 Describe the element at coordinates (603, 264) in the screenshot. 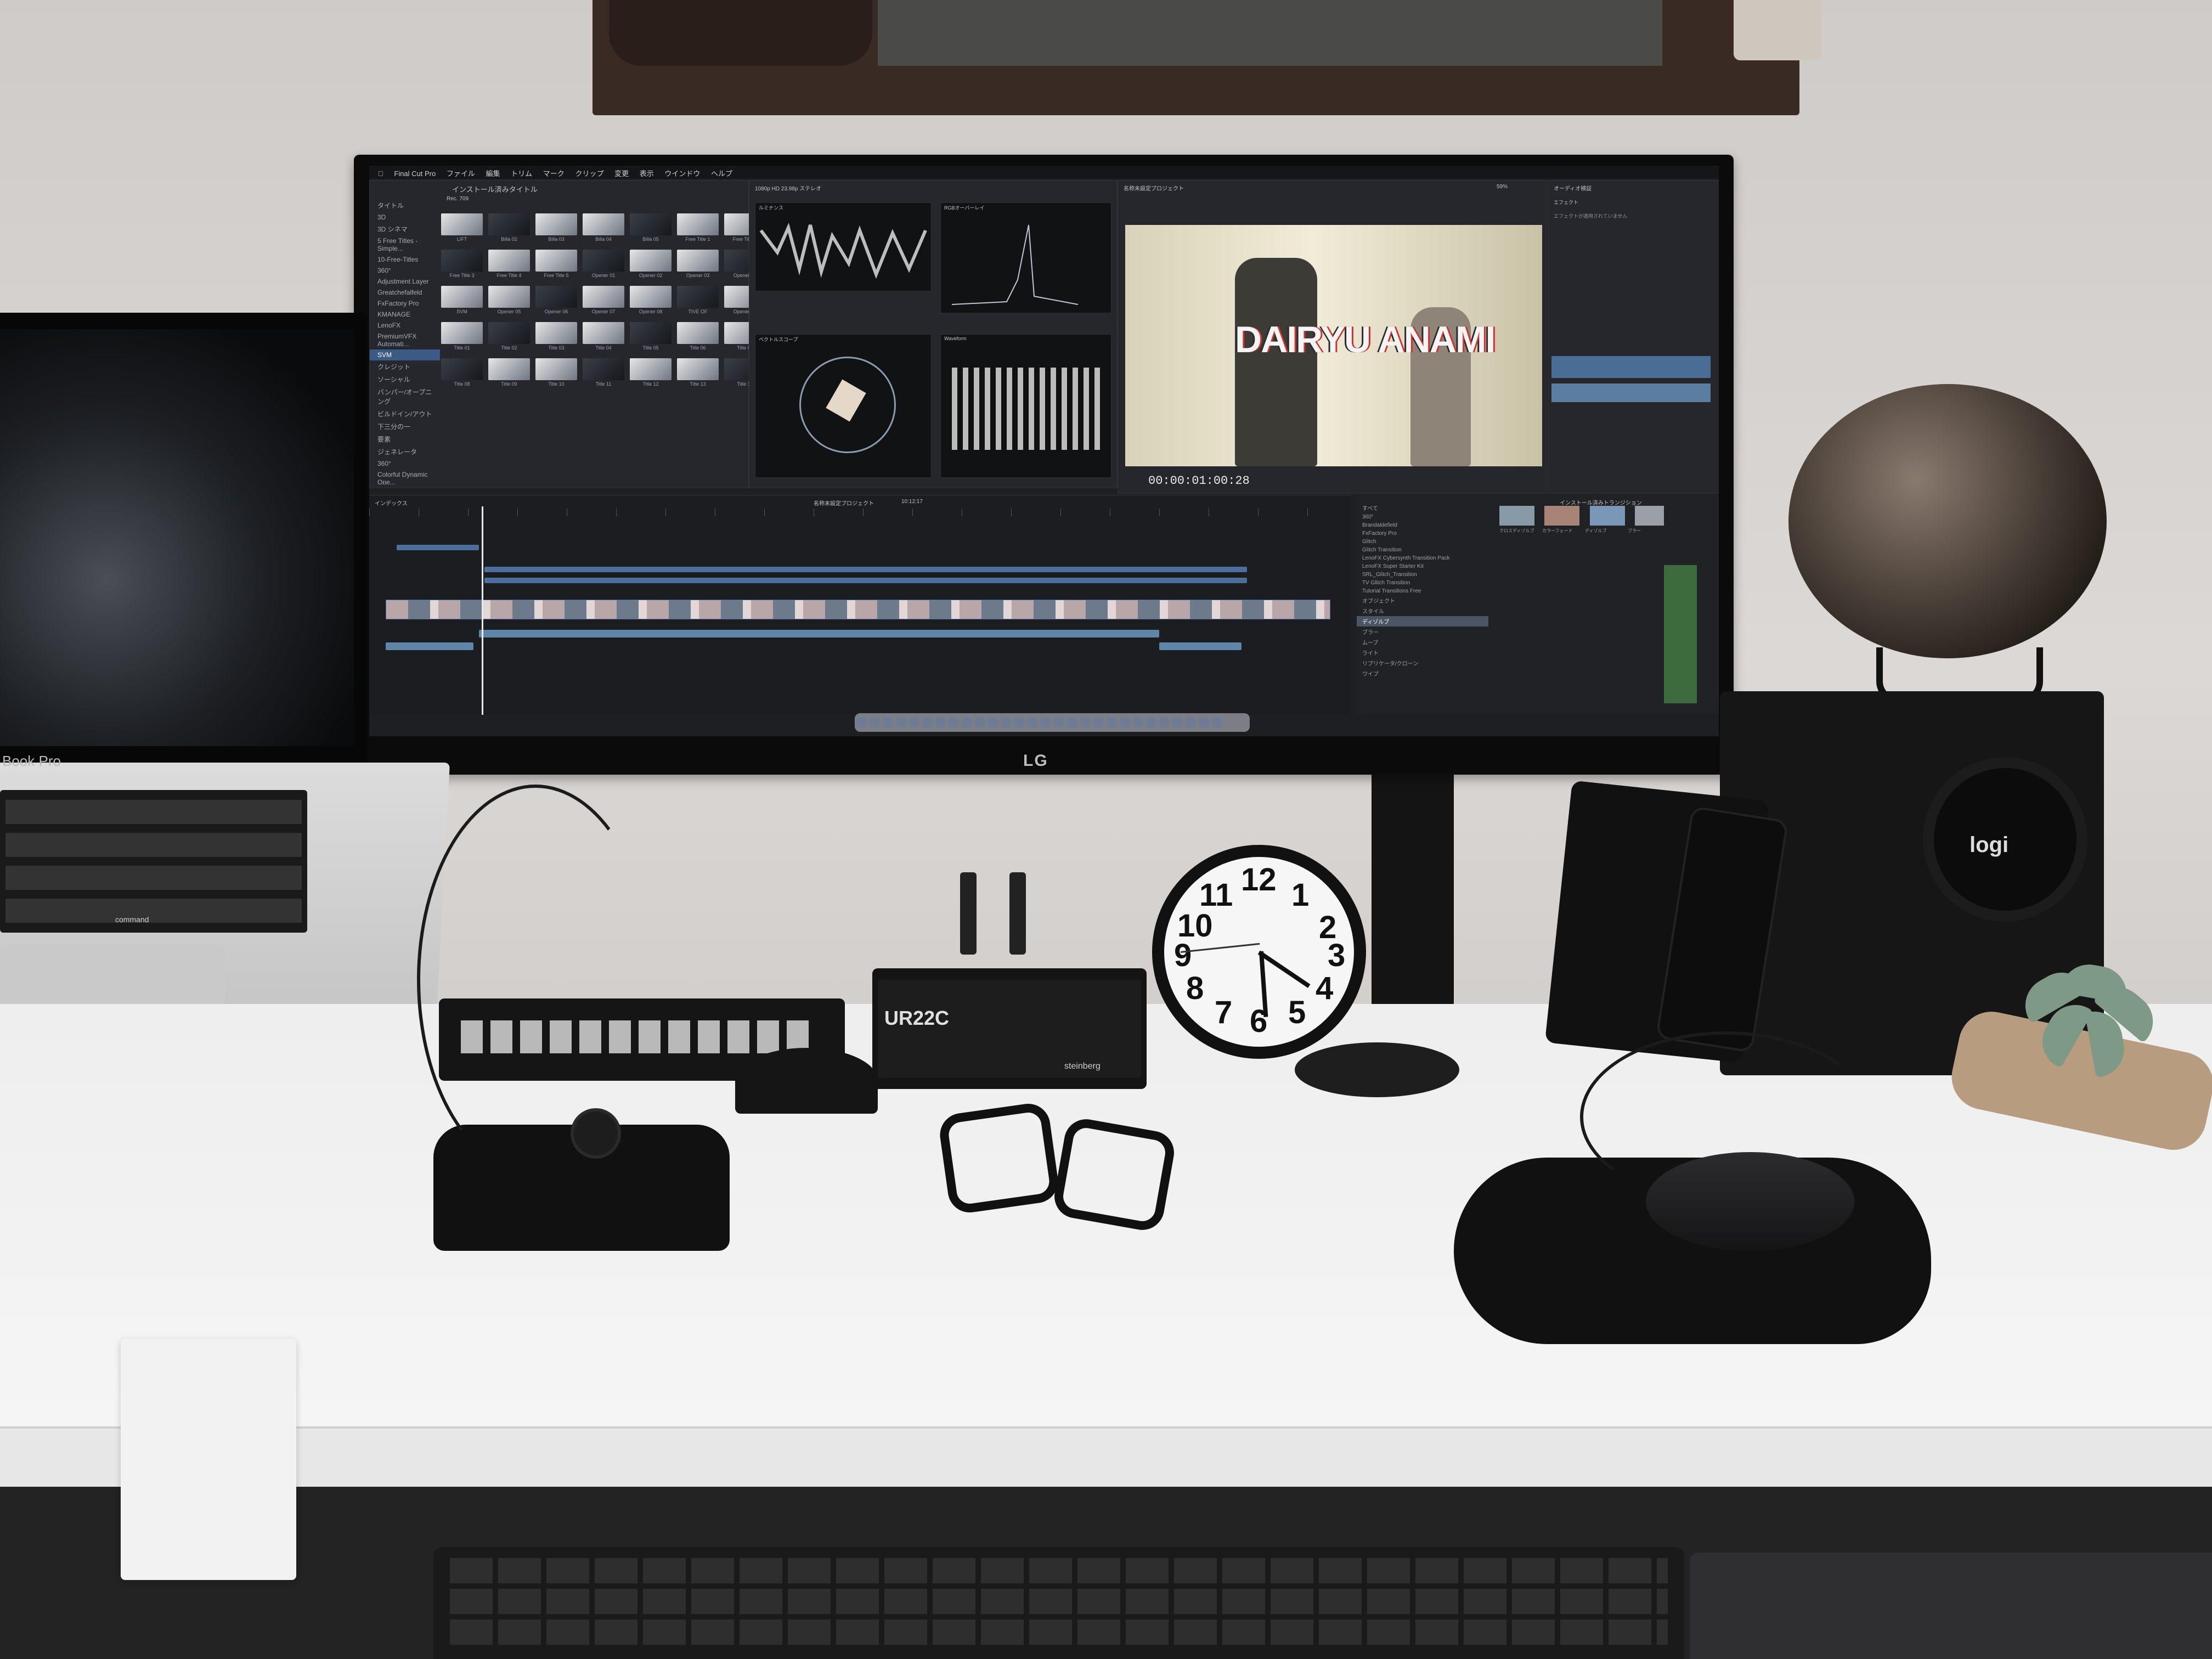

I see `title-thumbnail: Opener 01` at that location.